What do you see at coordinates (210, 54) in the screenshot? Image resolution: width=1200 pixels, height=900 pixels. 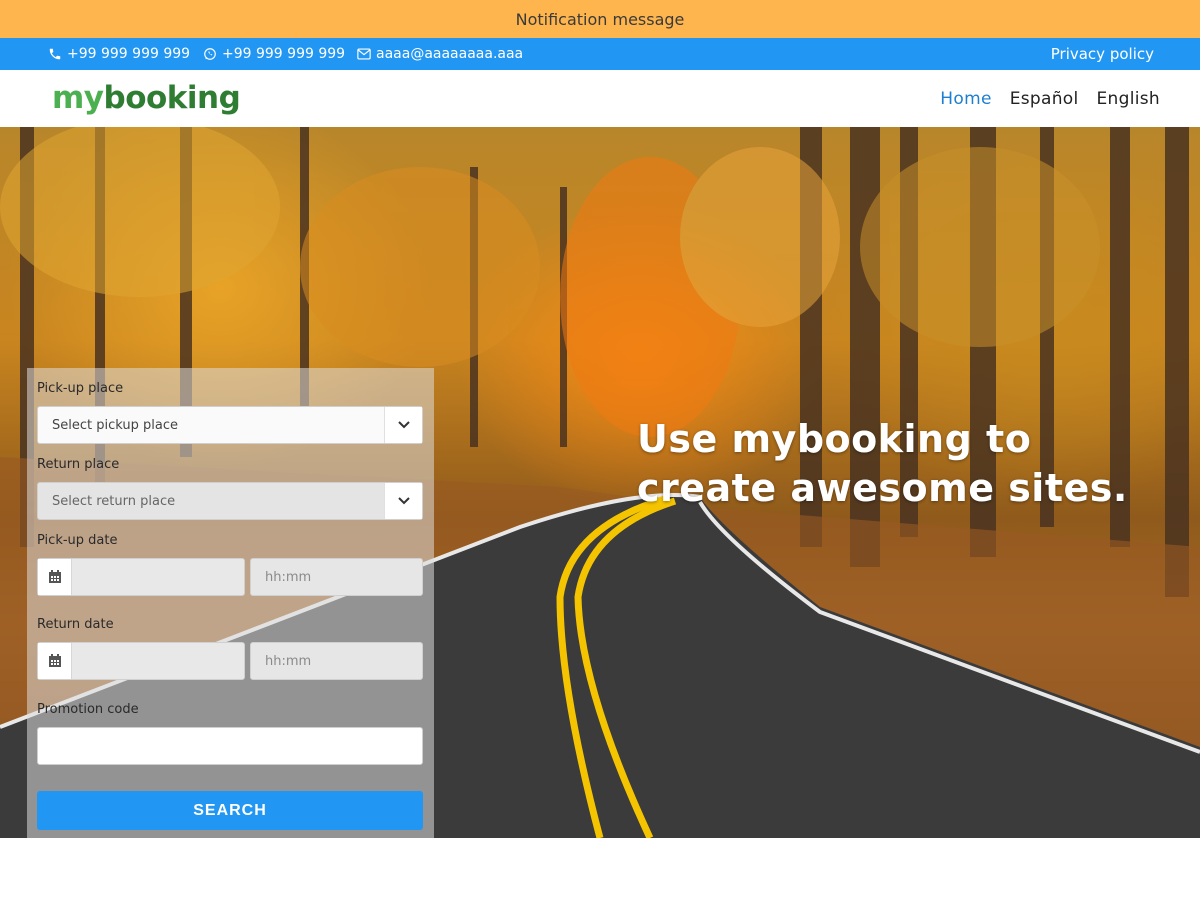 I see `whatsapp-icon` at bounding box center [210, 54].